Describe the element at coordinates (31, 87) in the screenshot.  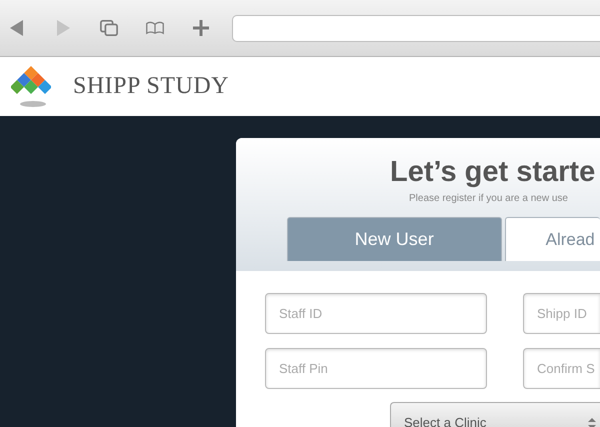
I see `logo-icon` at that location.